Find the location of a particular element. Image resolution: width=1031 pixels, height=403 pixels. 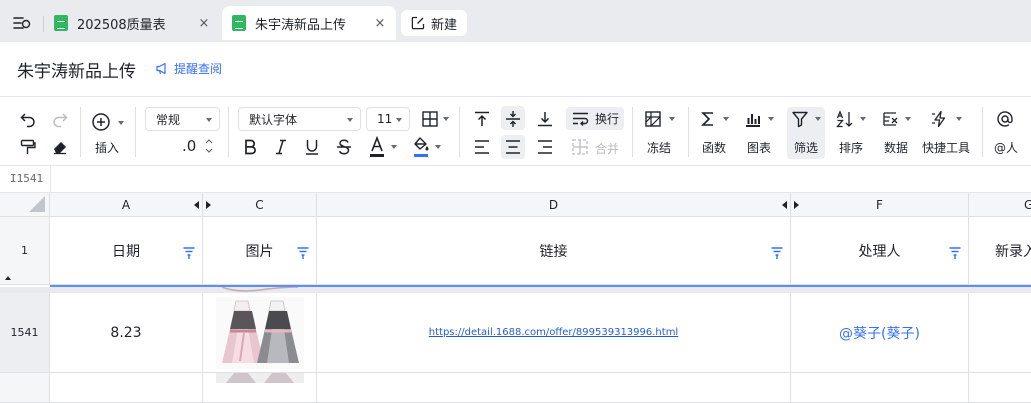

column-header-c: C is located at coordinates (260, 205).